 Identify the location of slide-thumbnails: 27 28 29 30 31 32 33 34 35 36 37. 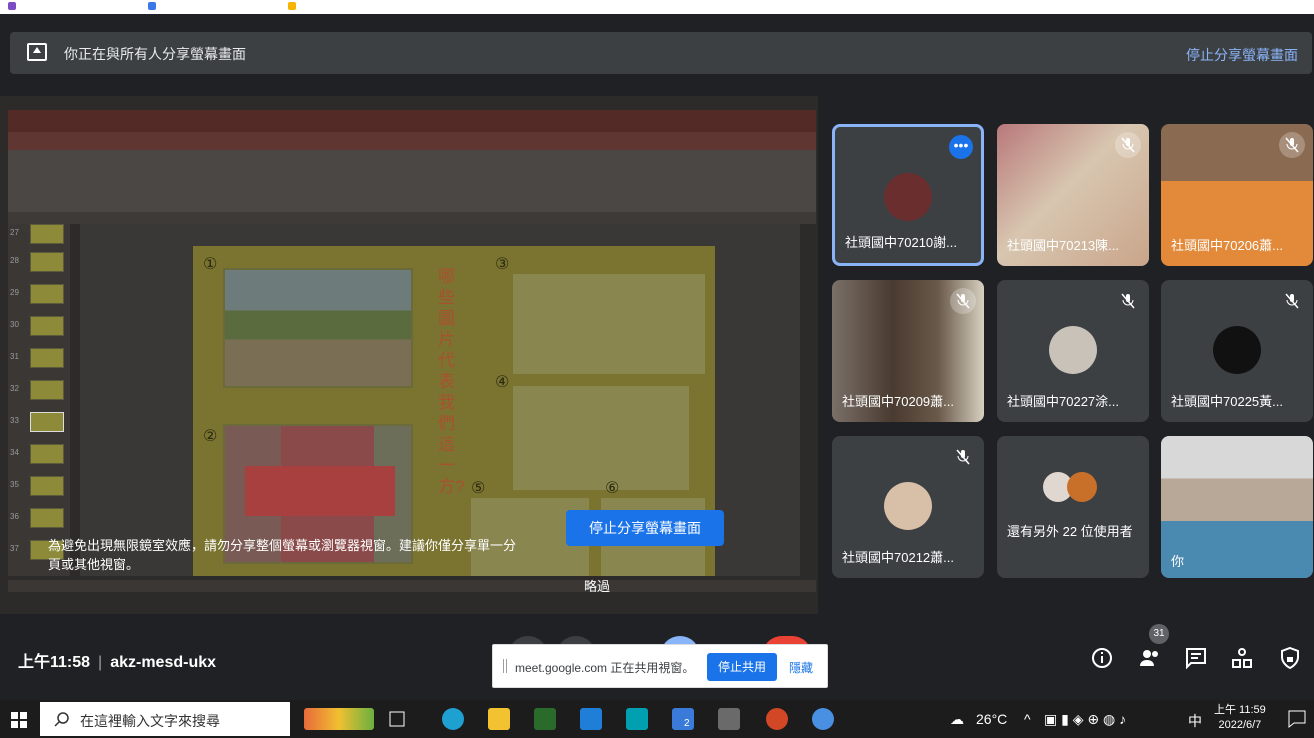
(39, 400).